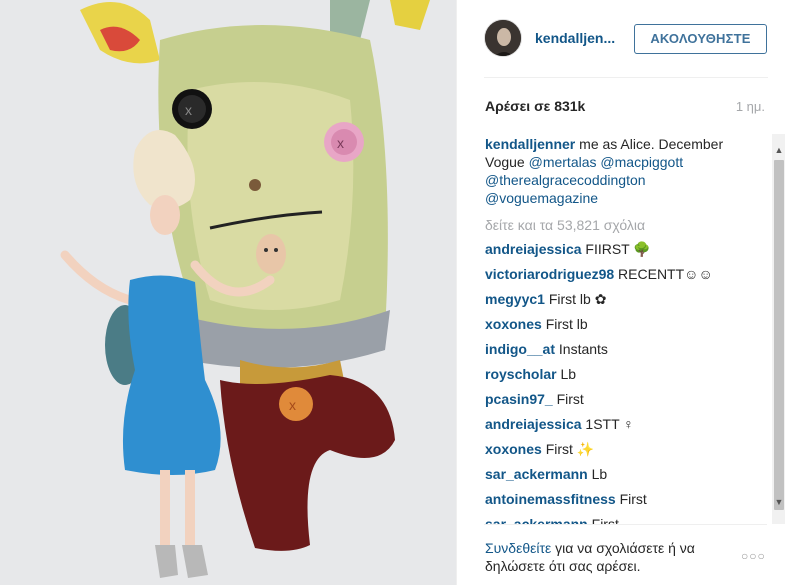 Image resolution: width=785 pixels, height=585 pixels. I want to click on comment-row: sar_ackermann Lb, so click(620, 477).